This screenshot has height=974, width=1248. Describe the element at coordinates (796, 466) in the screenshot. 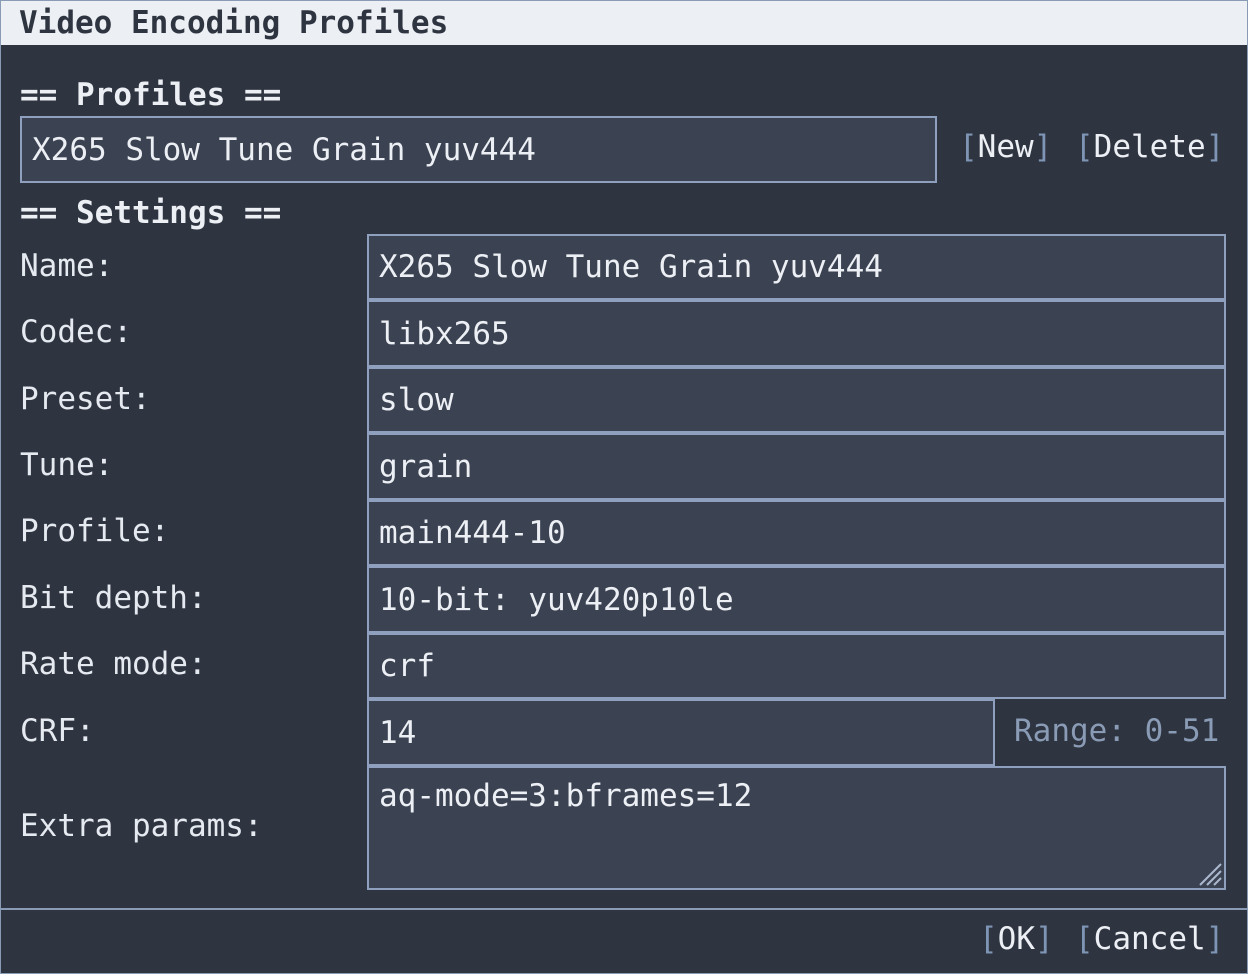

I see `tune-input: grain` at that location.